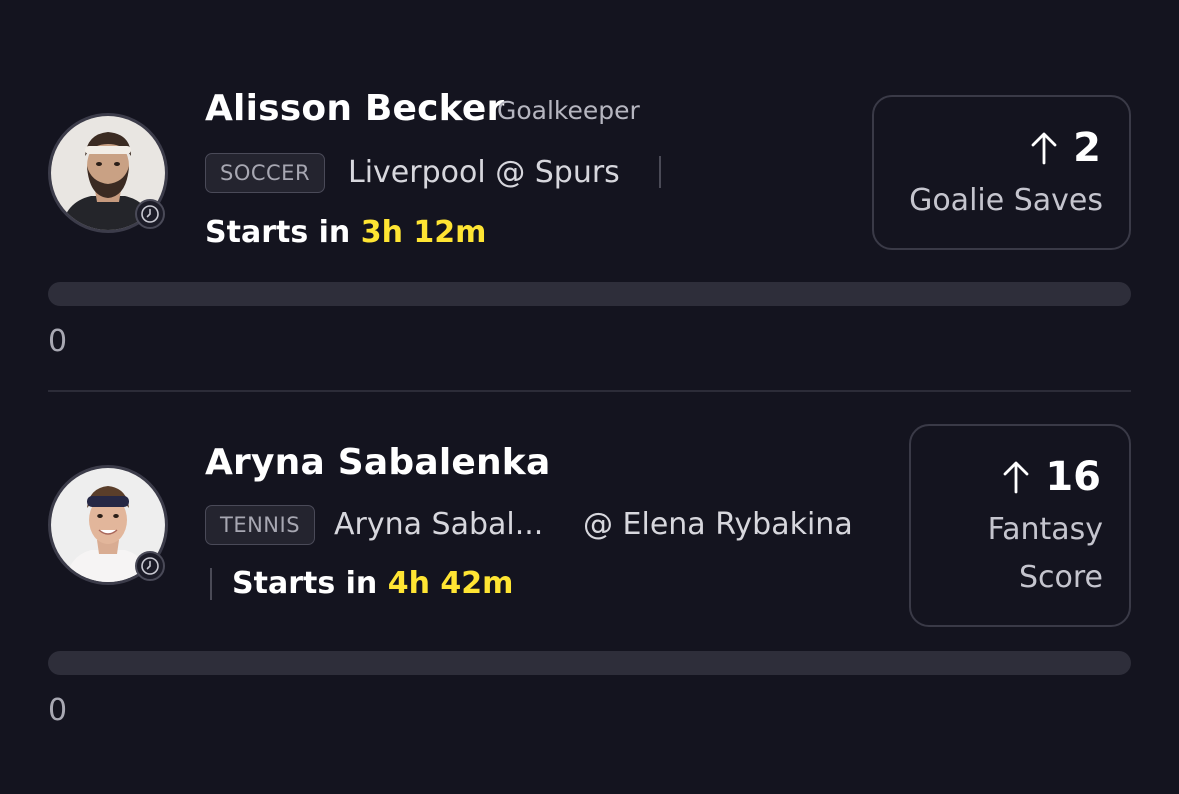 Image resolution: width=1179 pixels, height=794 pixels. I want to click on stat-label-line1: Fantasy, so click(1045, 529).